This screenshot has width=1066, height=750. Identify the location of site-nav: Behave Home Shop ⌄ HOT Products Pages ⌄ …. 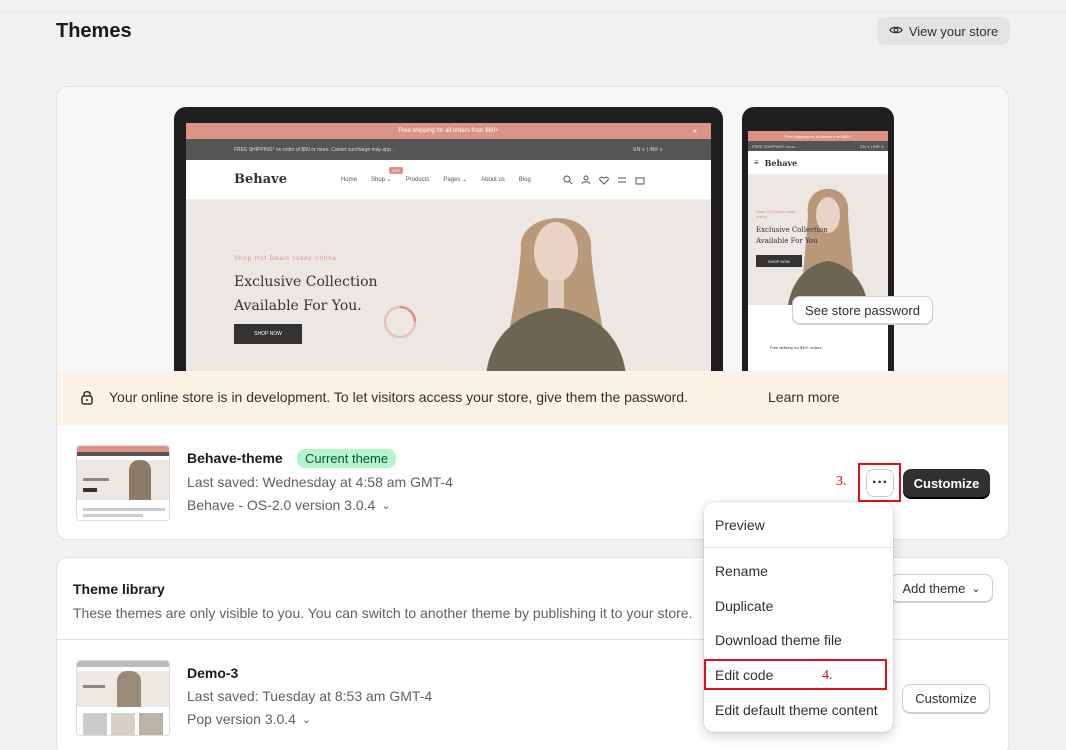
(448, 180).